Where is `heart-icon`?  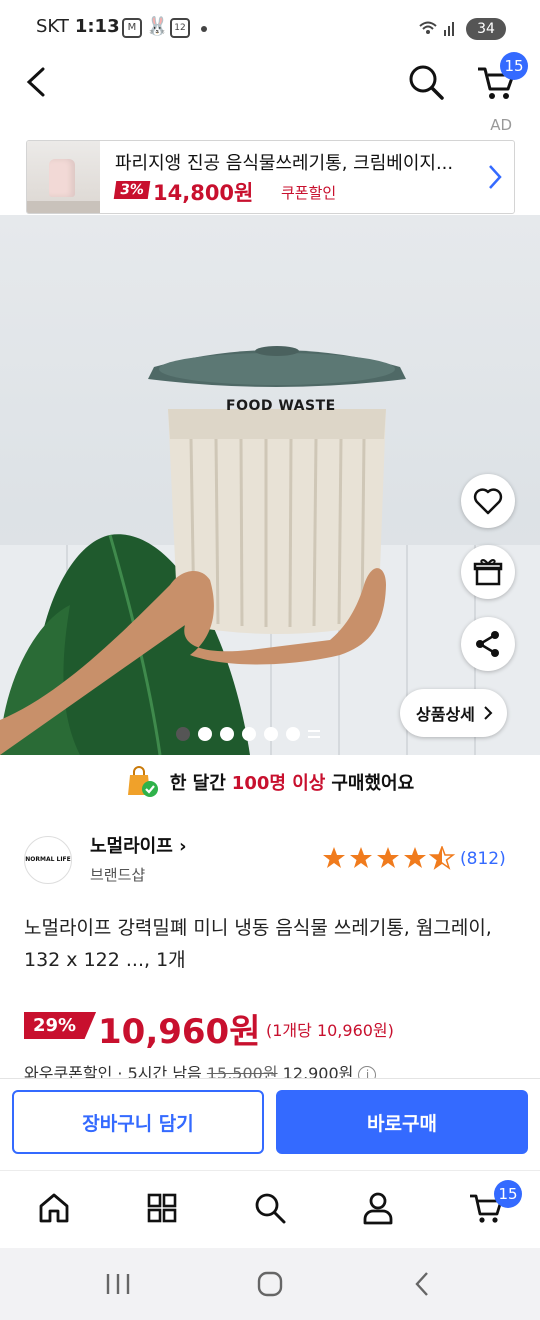
heart-icon is located at coordinates (488, 501).